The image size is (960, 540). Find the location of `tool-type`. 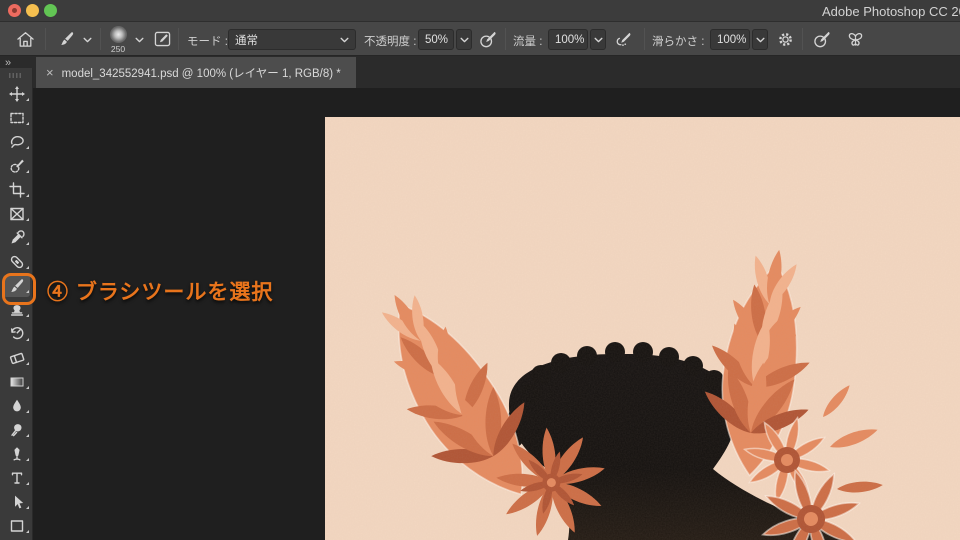

tool-type is located at coordinates (16, 478).